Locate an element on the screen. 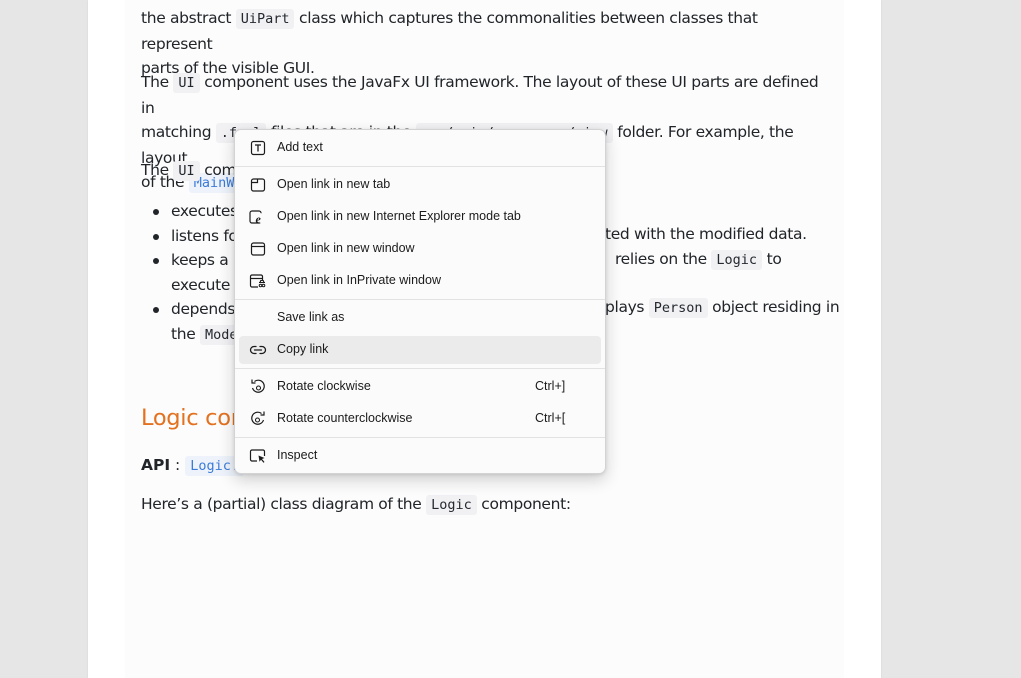 The image size is (1021, 678). menu-item-label: Add text is located at coordinates (300, 147).